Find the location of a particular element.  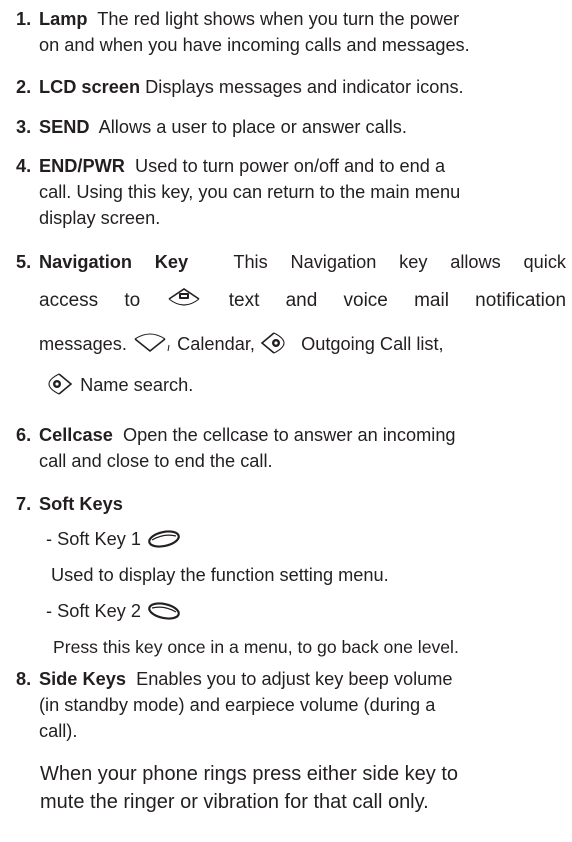

item-text: display screen. is located at coordinates (100, 218).